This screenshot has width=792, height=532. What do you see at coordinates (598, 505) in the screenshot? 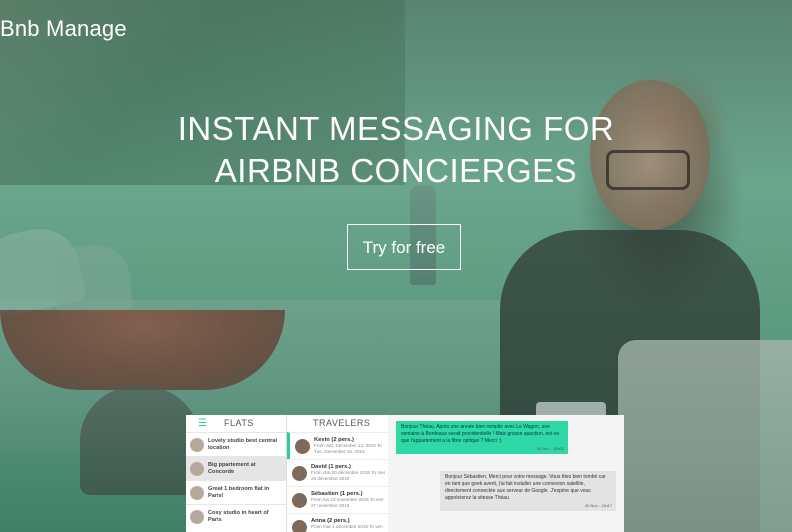
I see `message-timestamp: 20 Nov - 11h17` at bounding box center [598, 505].